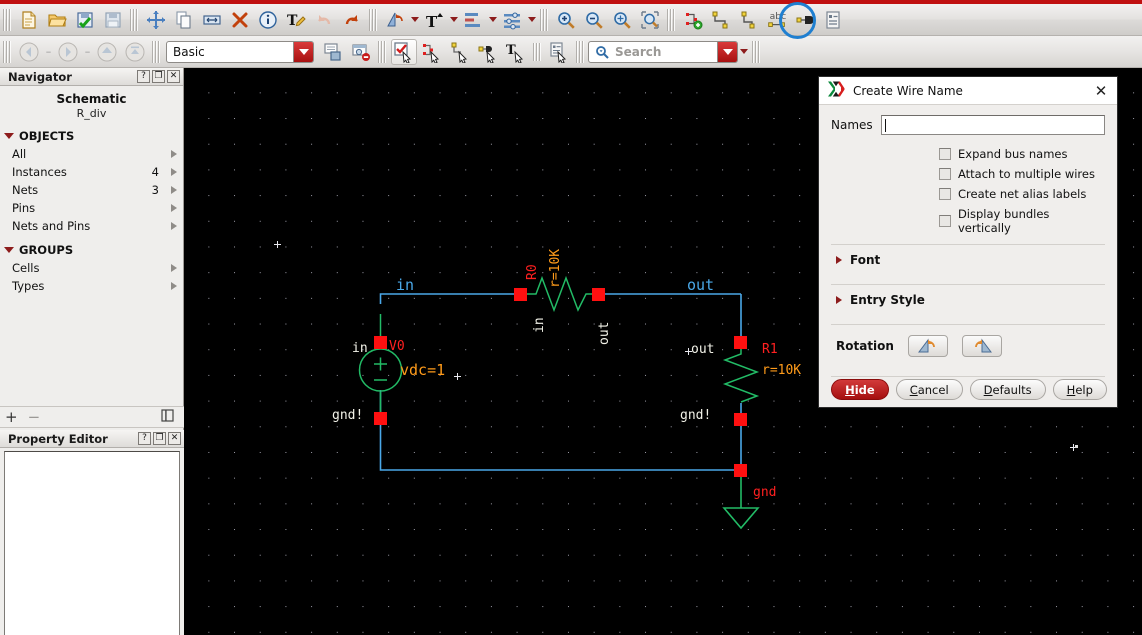 The image size is (1142, 635). What do you see at coordinates (324, 20) in the screenshot?
I see `undo-icon` at bounding box center [324, 20].